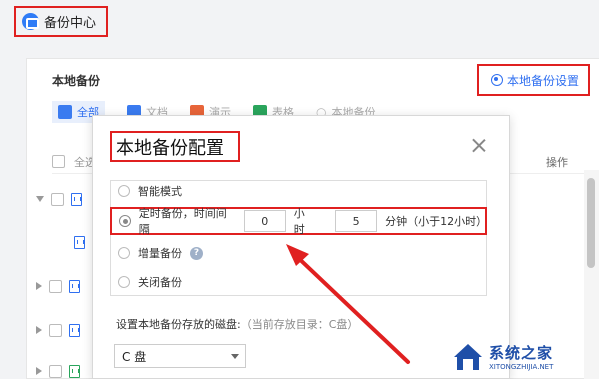  I want to click on house-logo-icon, so click(468, 356).